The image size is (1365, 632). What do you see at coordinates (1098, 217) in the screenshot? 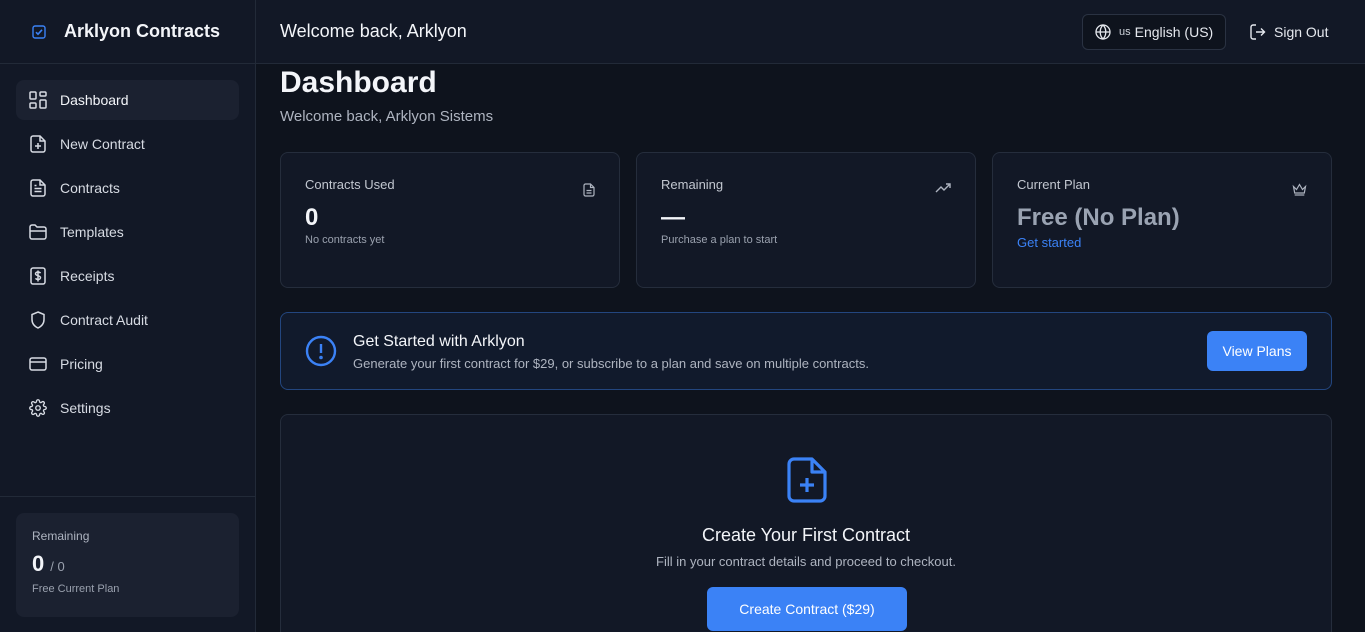
I see `stat-value: Free (No Plan)` at bounding box center [1098, 217].